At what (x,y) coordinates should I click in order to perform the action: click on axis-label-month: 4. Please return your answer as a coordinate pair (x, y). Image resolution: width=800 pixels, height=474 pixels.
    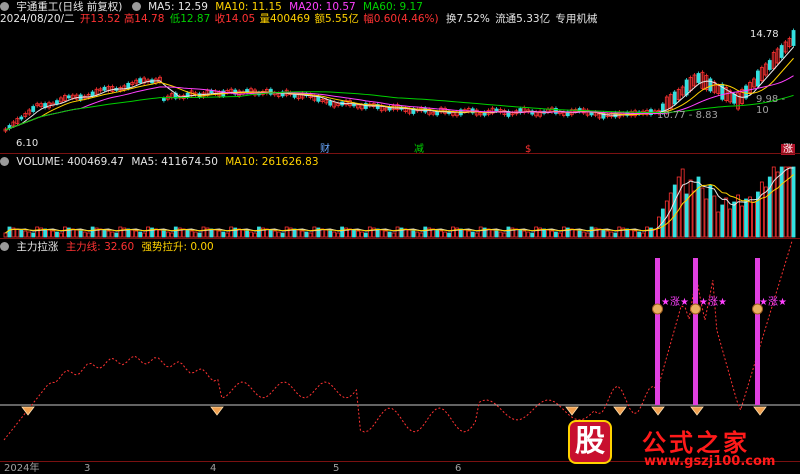
    Looking at the image, I should click on (213, 468).